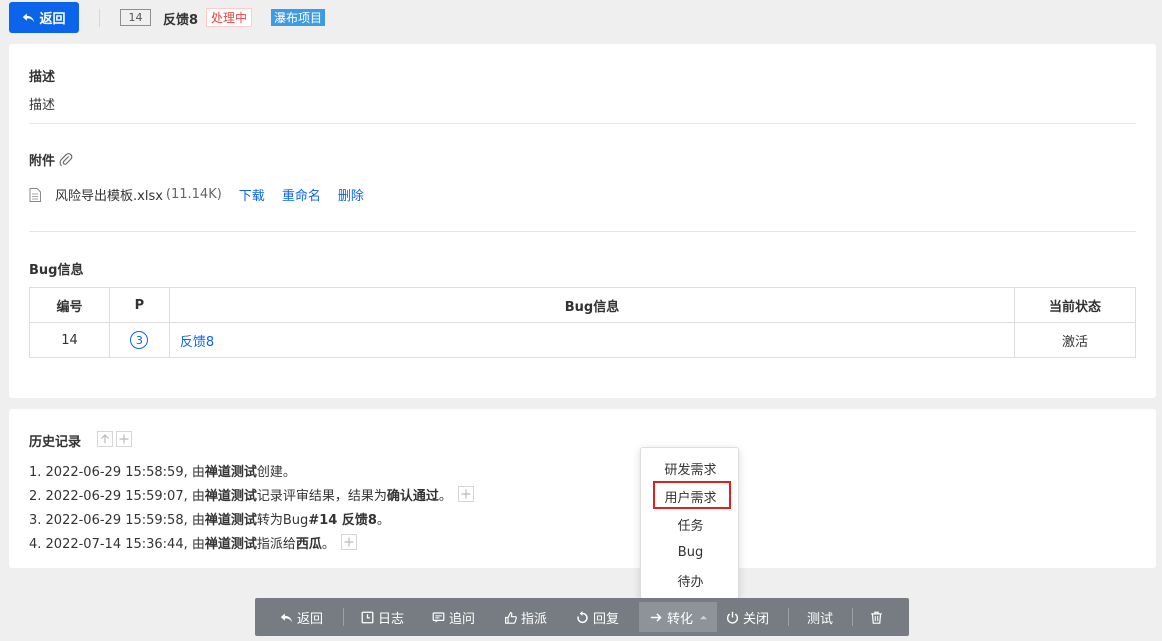  I want to click on toolbar-back-button: 返回, so click(301, 617).